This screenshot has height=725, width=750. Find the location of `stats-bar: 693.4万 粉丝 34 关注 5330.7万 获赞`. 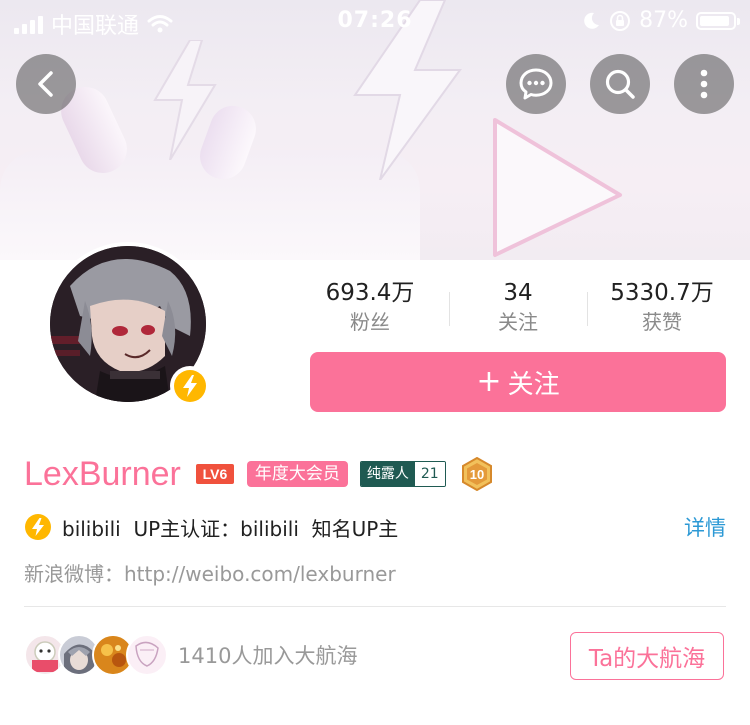

stats-bar: 693.4万 粉丝 34 关注 5330.7万 获赞 is located at coordinates (520, 308).